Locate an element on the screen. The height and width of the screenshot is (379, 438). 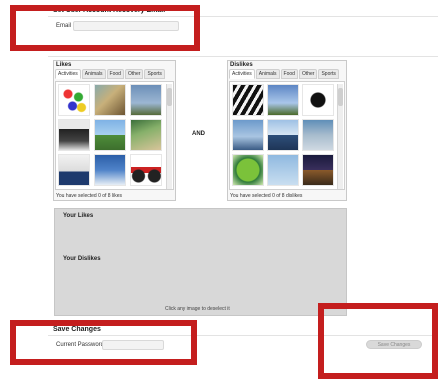
deselect-hint: Click any image to deselect it is located at coordinates (197, 309).